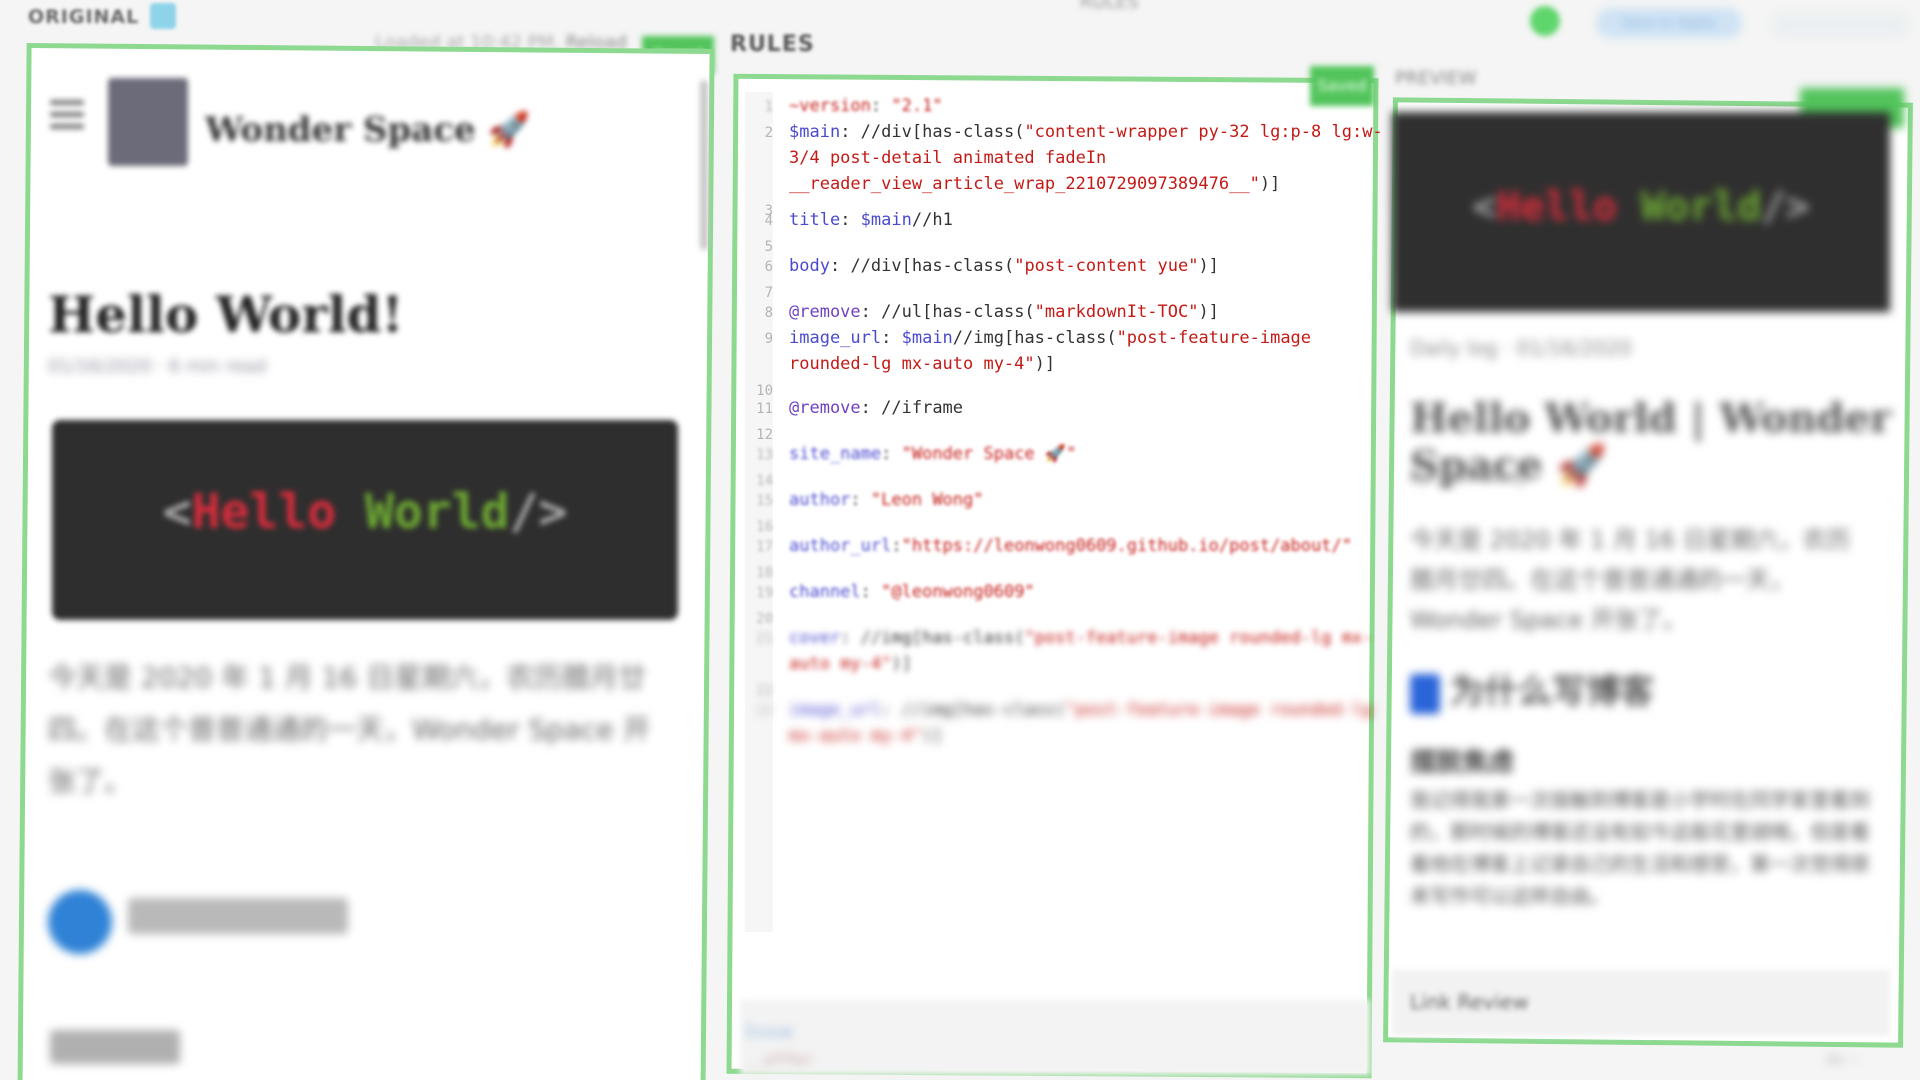 The width and height of the screenshot is (1920, 1080). I want to click on code-line: 7, so click(767, 292).